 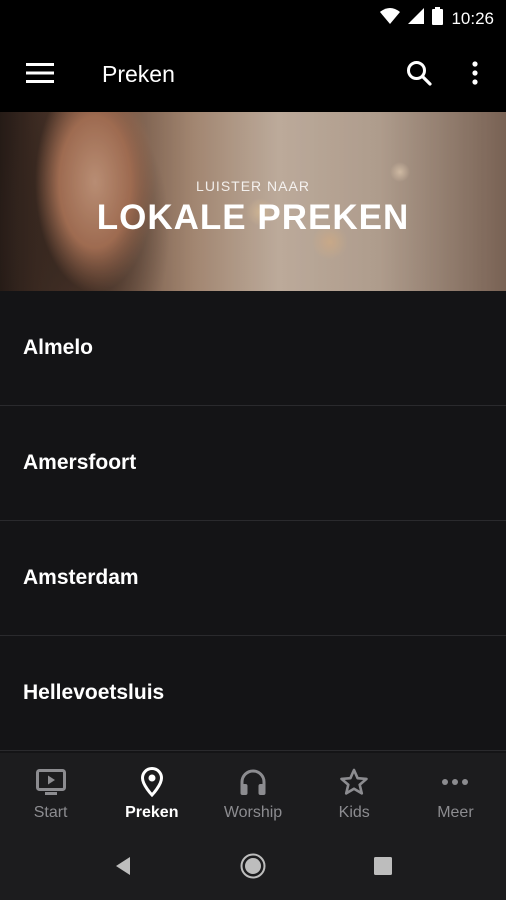 I want to click on list-item-label: Almelo, so click(x=58, y=347).